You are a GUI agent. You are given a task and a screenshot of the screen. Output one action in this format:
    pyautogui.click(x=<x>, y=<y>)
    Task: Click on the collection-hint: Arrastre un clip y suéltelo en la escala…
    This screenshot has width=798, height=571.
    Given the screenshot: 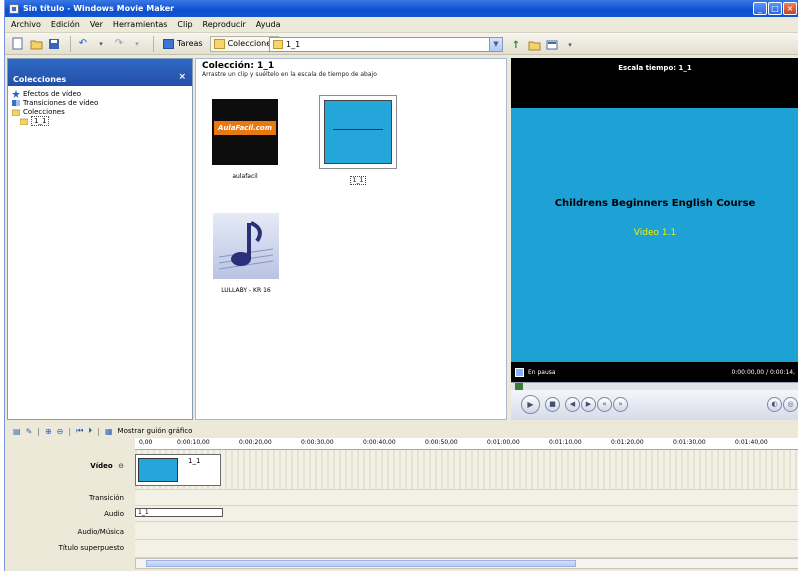 What is the action you would take?
    pyautogui.click(x=289, y=74)
    